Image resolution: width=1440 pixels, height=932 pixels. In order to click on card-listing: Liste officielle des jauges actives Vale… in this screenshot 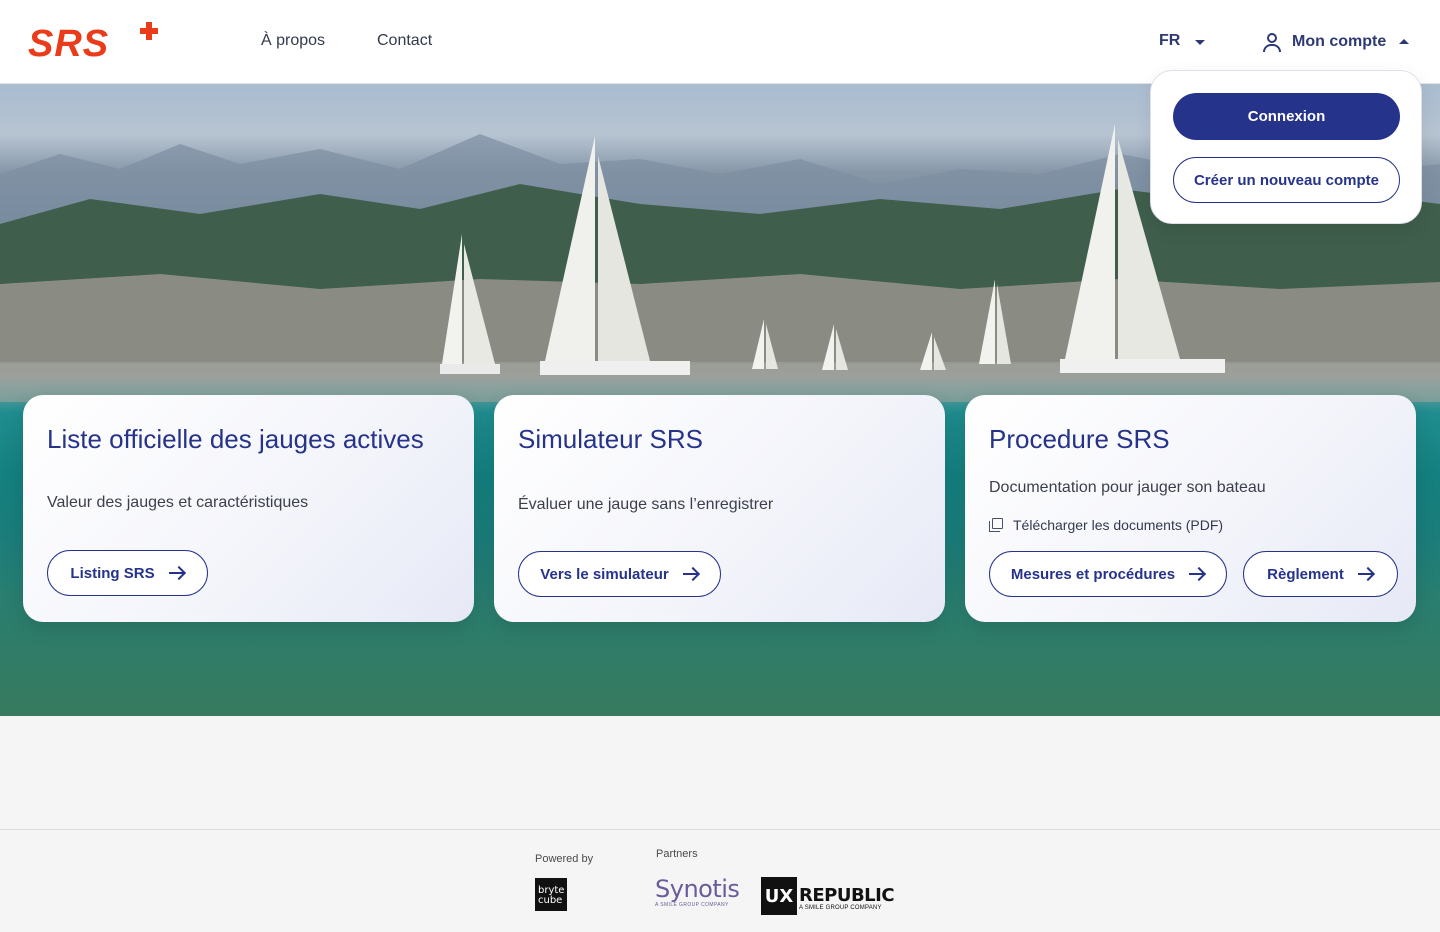, I will do `click(248, 508)`.